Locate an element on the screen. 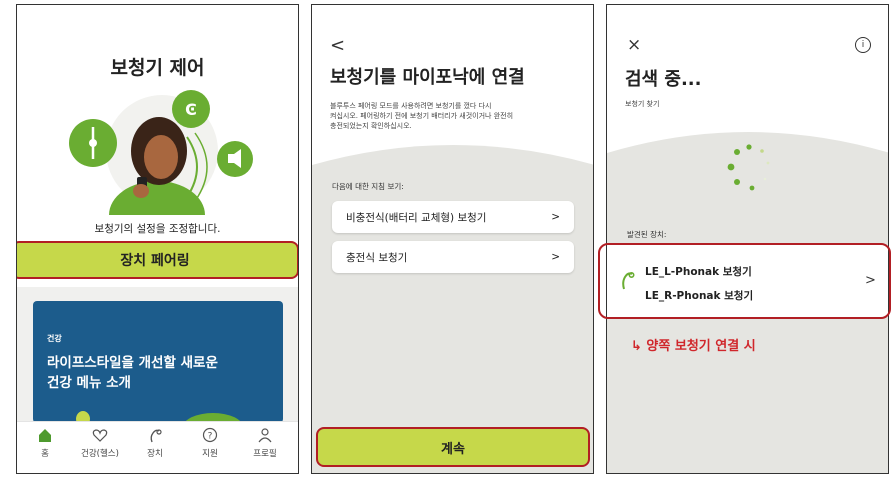  nav-label: 건강(헬스) is located at coordinates (100, 454).